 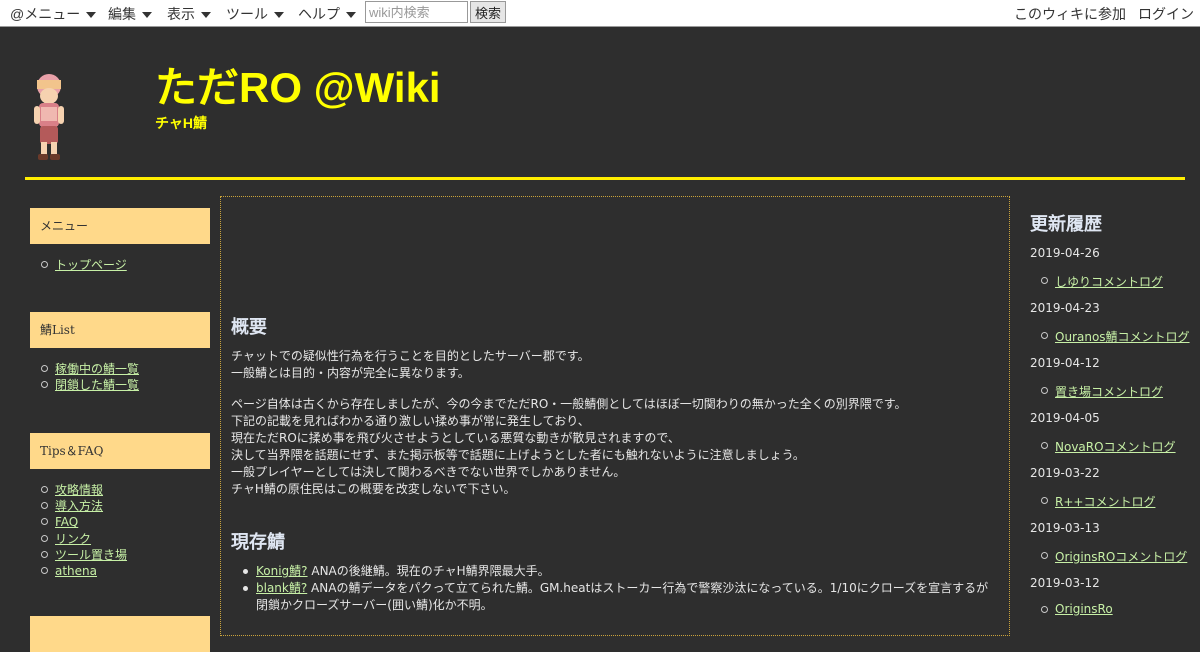 What do you see at coordinates (1101, 391) in the screenshot?
I see `update-link: 置き場コメントログ` at bounding box center [1101, 391].